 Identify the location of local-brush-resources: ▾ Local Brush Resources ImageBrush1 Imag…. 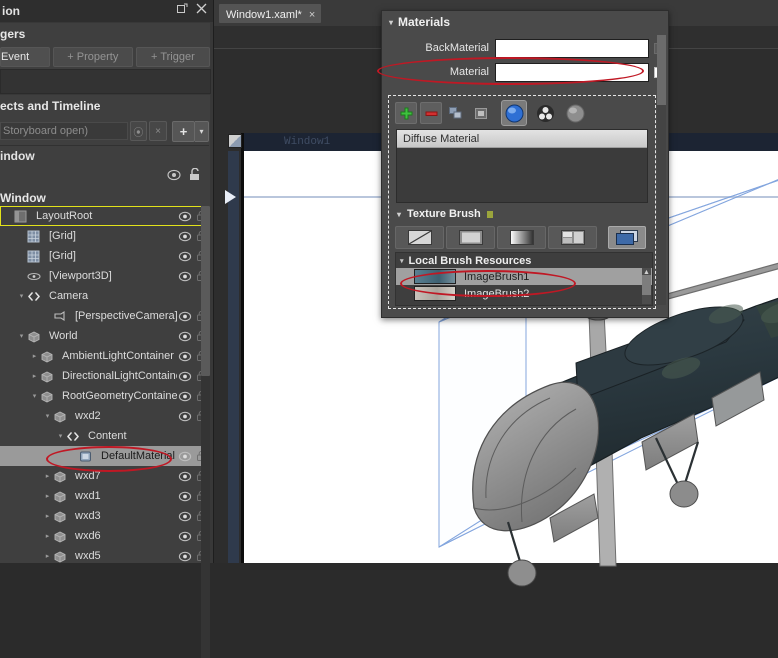
(524, 279).